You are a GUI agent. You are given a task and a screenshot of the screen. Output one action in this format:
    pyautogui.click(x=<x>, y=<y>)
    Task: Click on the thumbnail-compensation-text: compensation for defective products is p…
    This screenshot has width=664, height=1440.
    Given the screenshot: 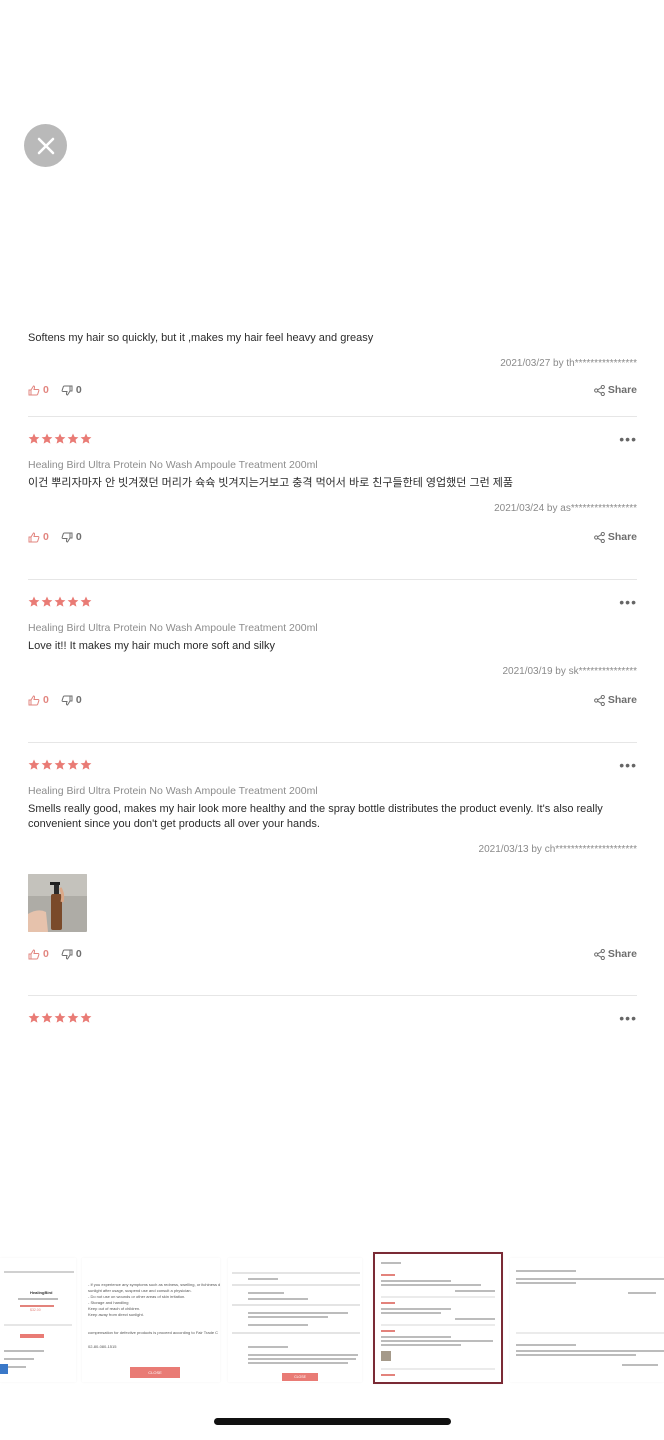 What is the action you would take?
    pyautogui.click(x=153, y=1332)
    